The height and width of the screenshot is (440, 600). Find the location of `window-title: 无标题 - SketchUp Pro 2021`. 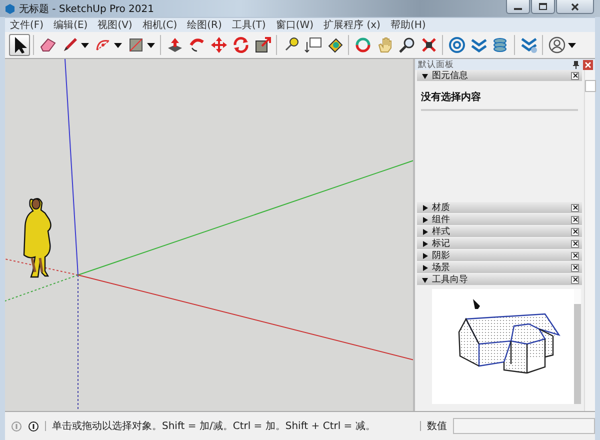

window-title: 无标题 - SketchUp Pro 2021 is located at coordinates (86, 9).